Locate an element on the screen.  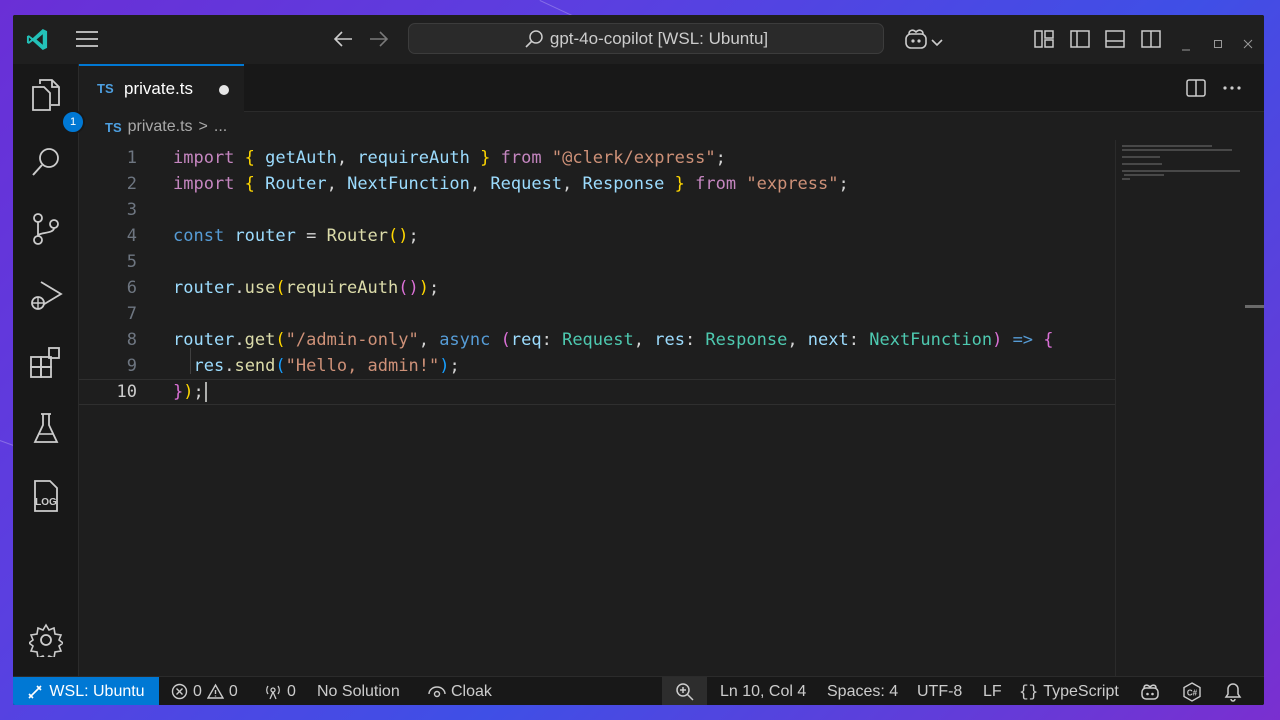
code-line: 4 const router = Router(); is located at coordinates (597, 236).